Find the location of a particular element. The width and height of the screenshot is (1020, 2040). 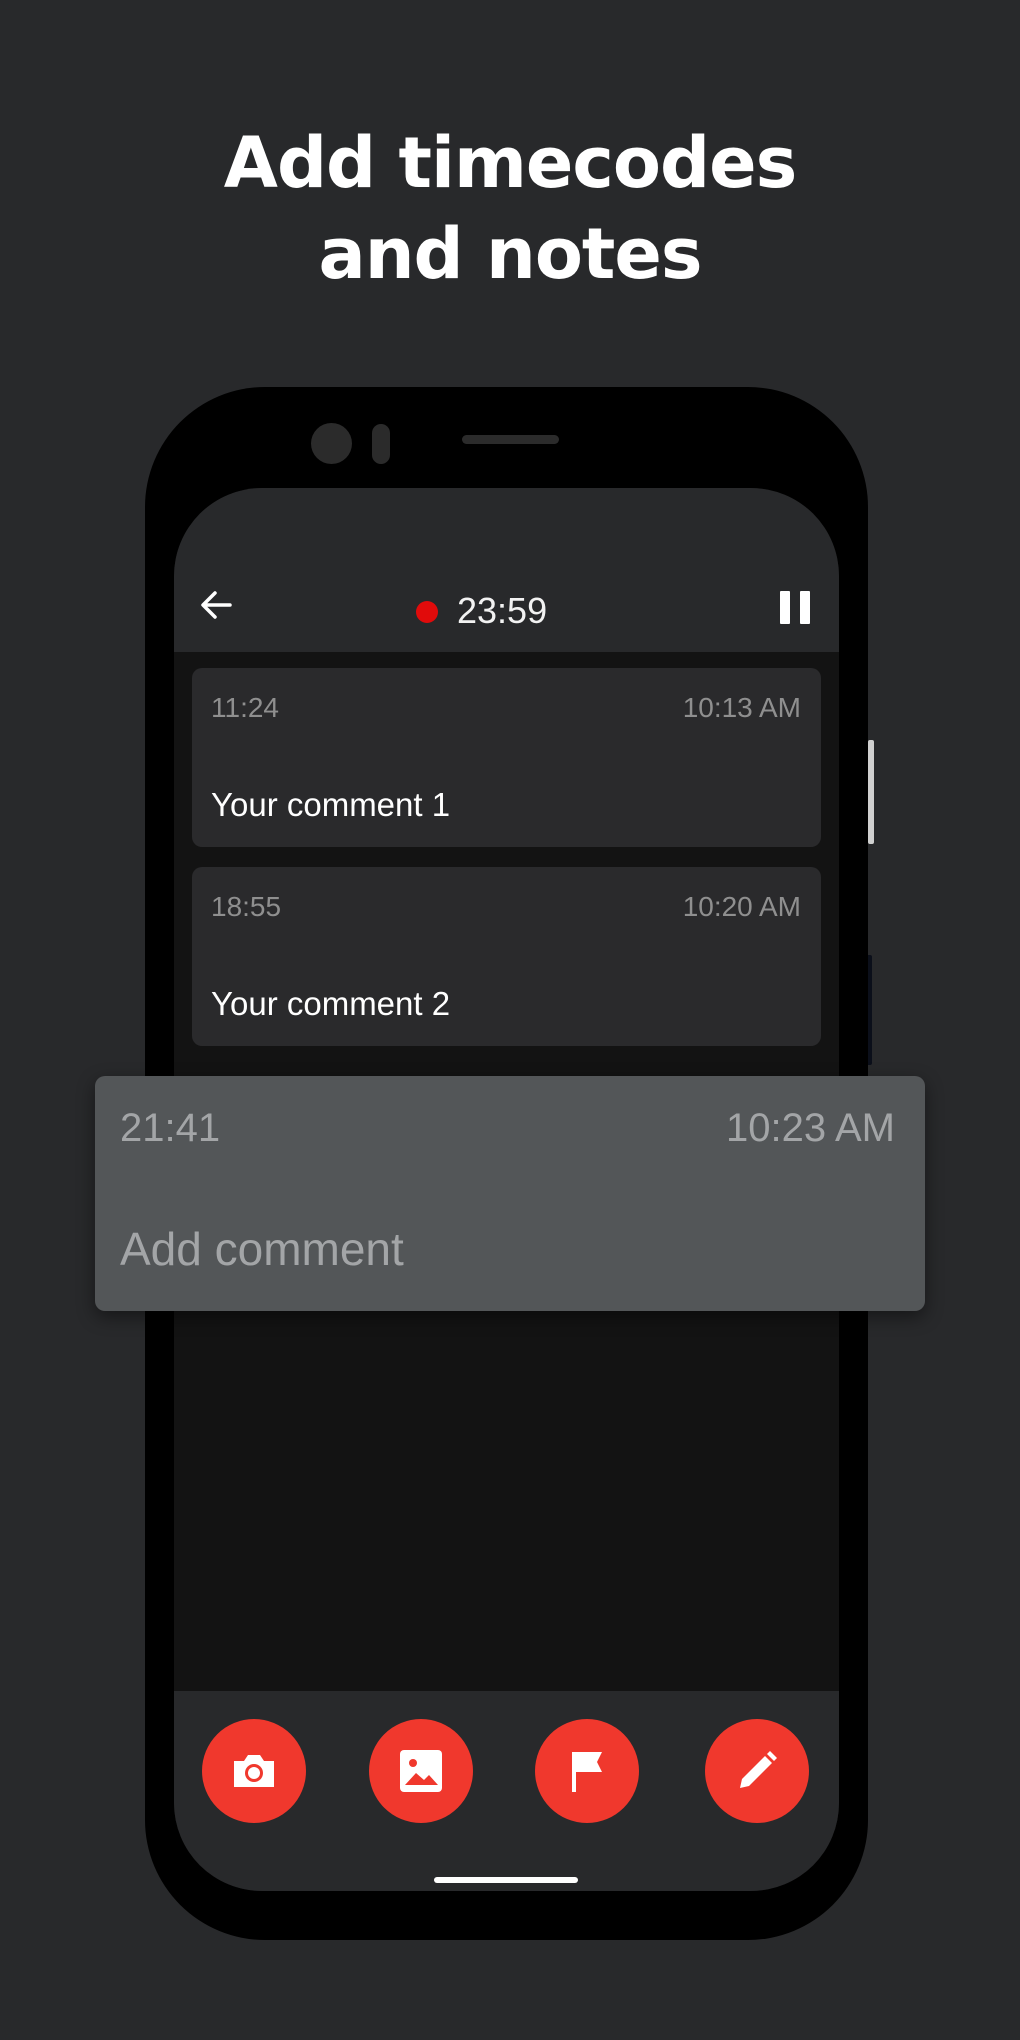

pause-icon is located at coordinates (795, 607).